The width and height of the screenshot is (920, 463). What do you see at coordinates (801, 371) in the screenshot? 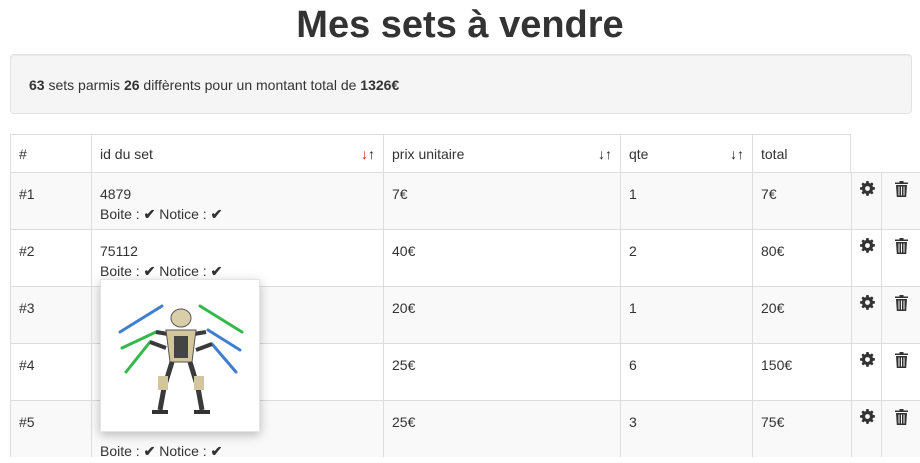
I see `row-total: 150€` at bounding box center [801, 371].